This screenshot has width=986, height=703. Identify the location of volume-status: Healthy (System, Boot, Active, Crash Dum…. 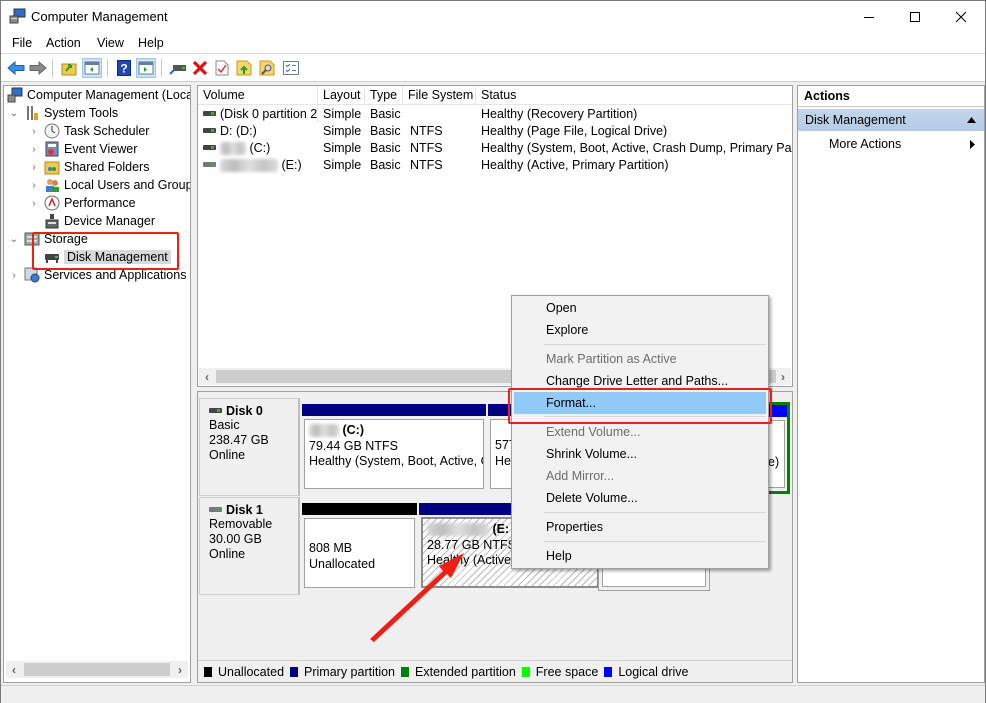
(637, 148).